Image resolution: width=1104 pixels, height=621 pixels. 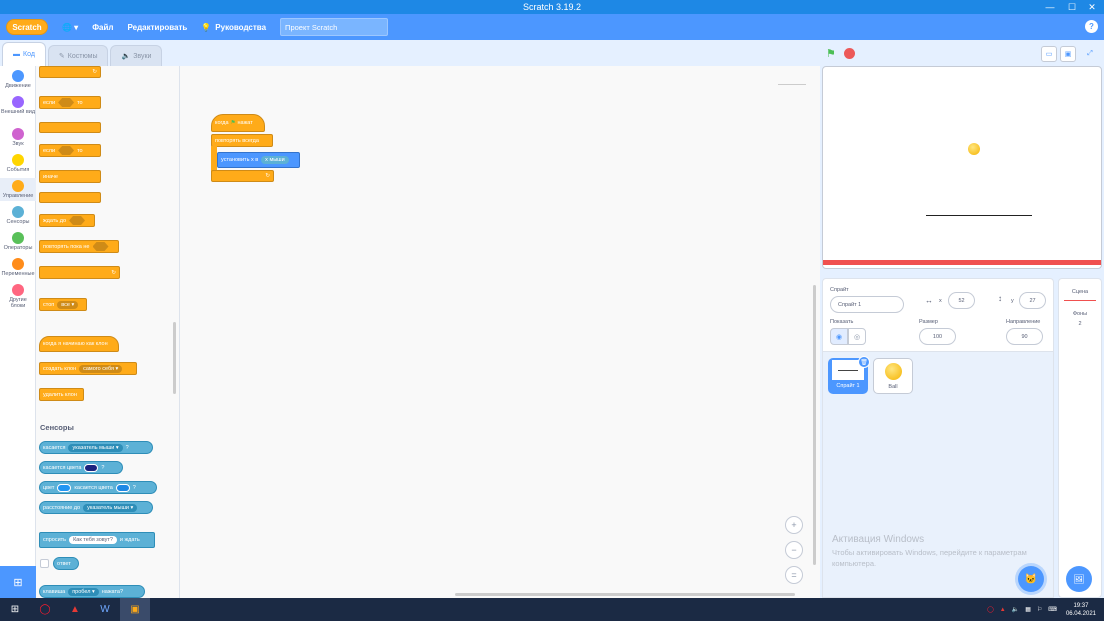 I want to click on taskbar-clock: 19:37 06.04.2021, so click(x=1081, y=610).